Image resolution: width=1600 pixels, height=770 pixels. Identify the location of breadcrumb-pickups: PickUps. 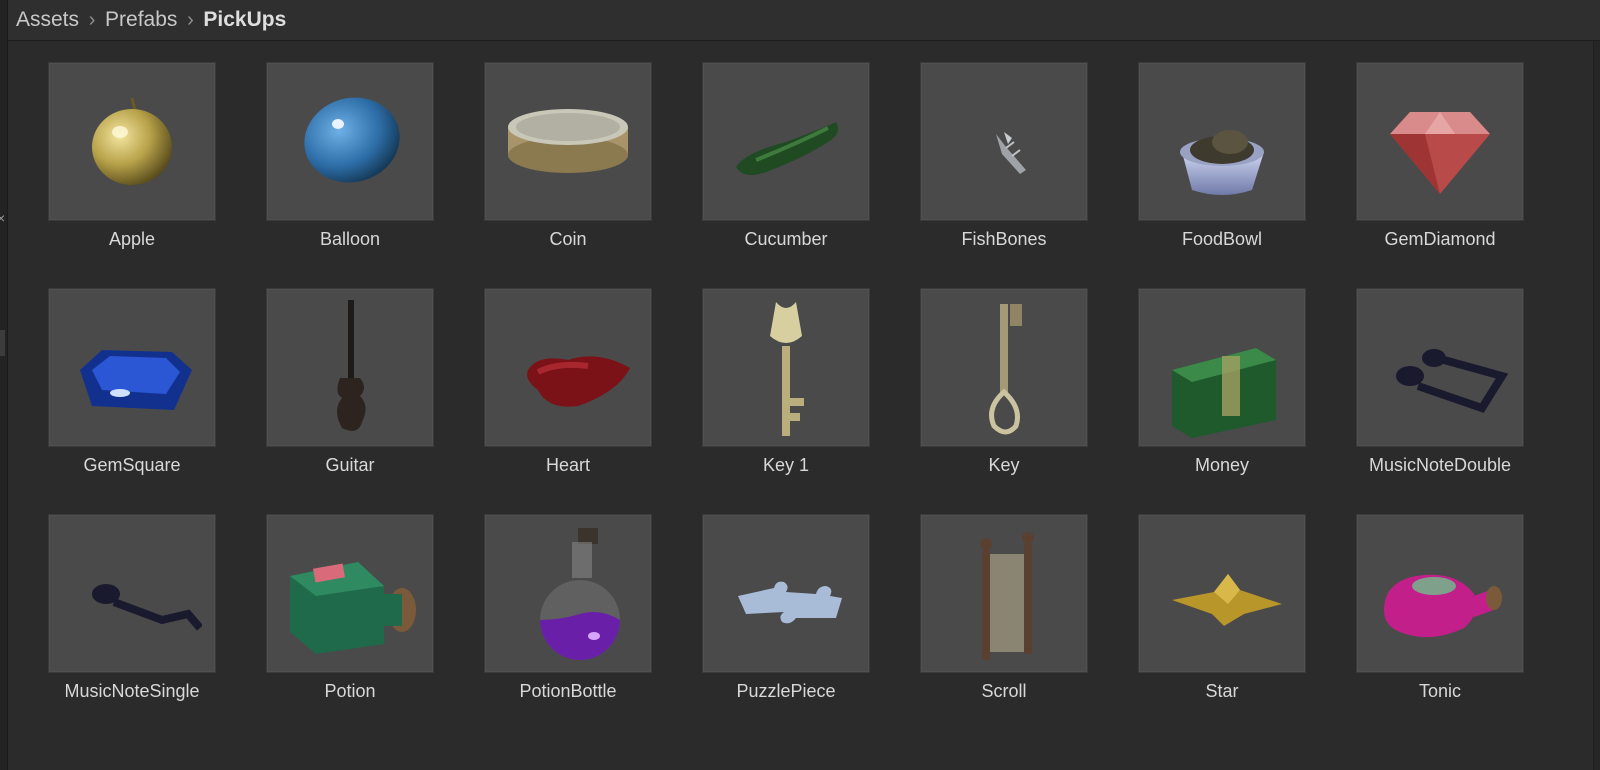
(244, 20).